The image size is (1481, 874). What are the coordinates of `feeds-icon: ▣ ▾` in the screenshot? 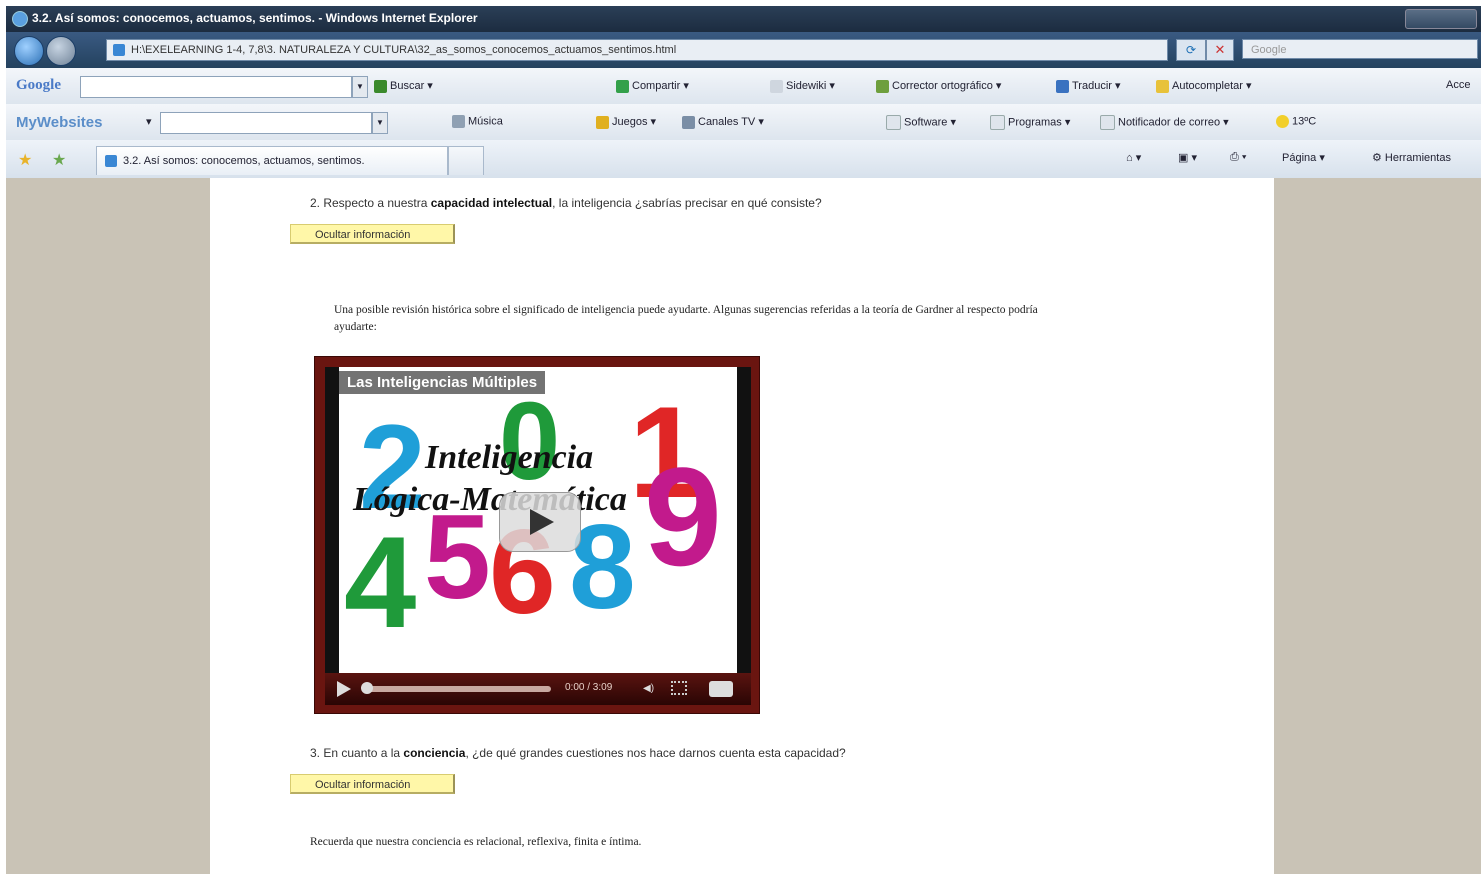 It's located at (1187, 157).